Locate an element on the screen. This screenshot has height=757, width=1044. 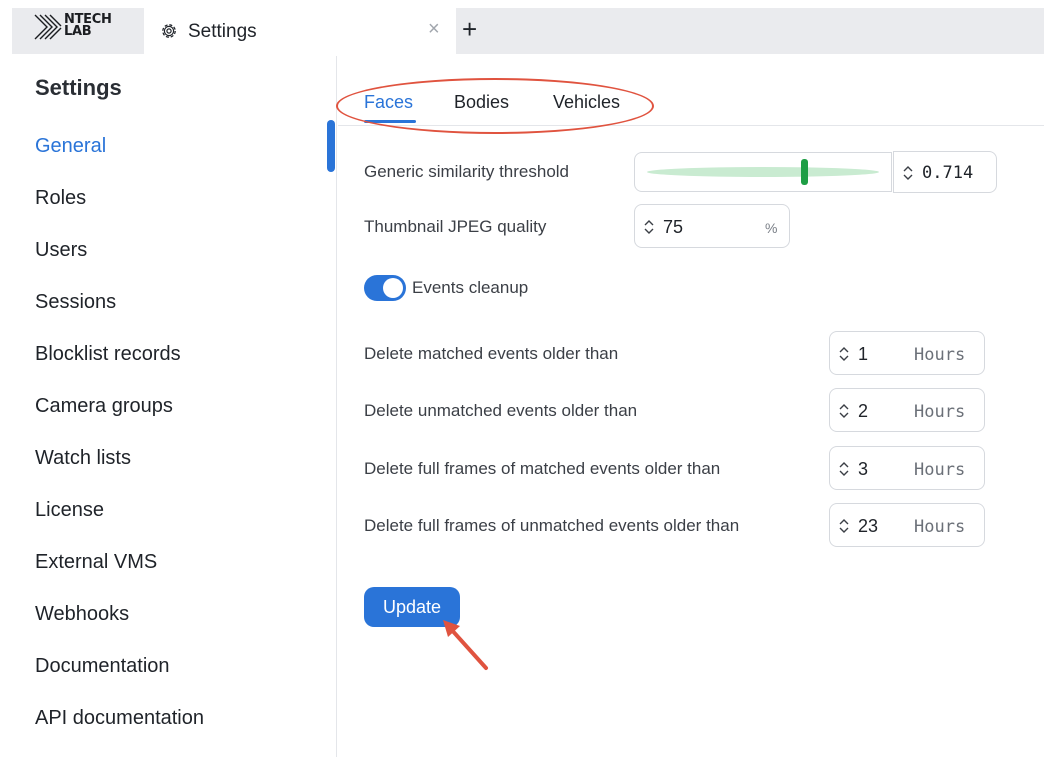
sidebar-item-sessions: Sessions is located at coordinates (75, 302).